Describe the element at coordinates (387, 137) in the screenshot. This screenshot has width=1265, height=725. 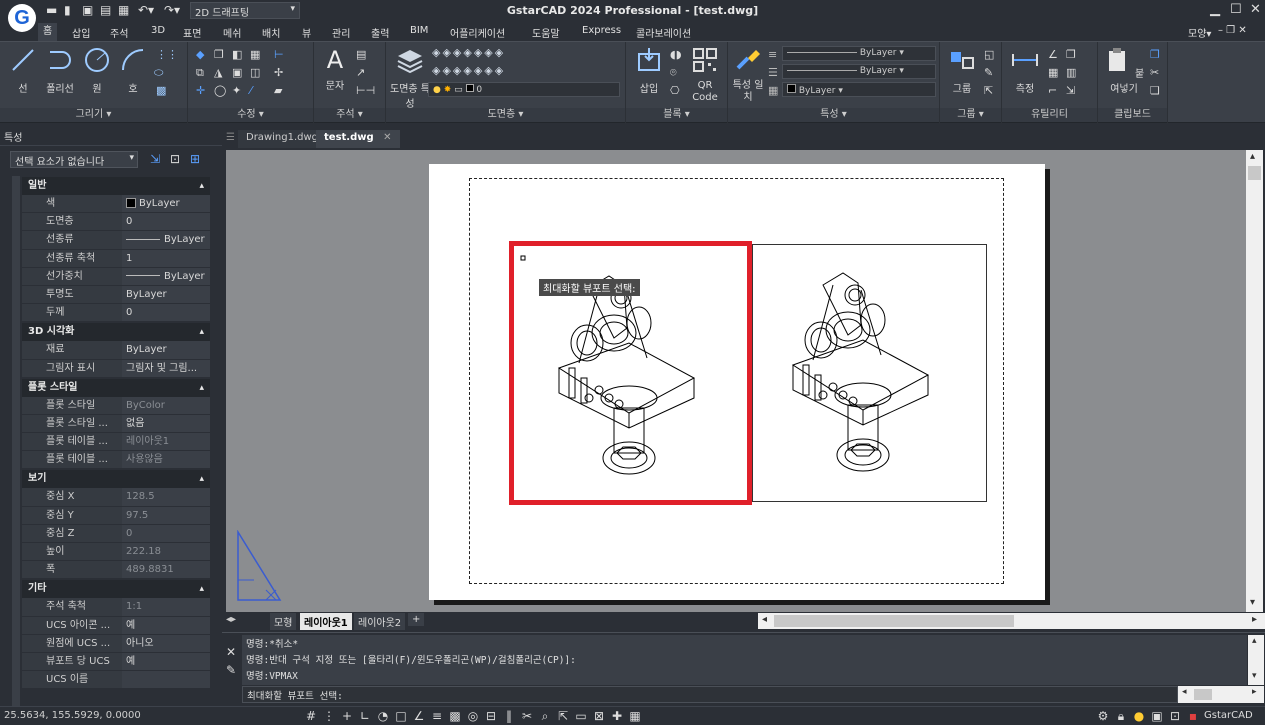
I see `close-tab-icon: ✕` at that location.